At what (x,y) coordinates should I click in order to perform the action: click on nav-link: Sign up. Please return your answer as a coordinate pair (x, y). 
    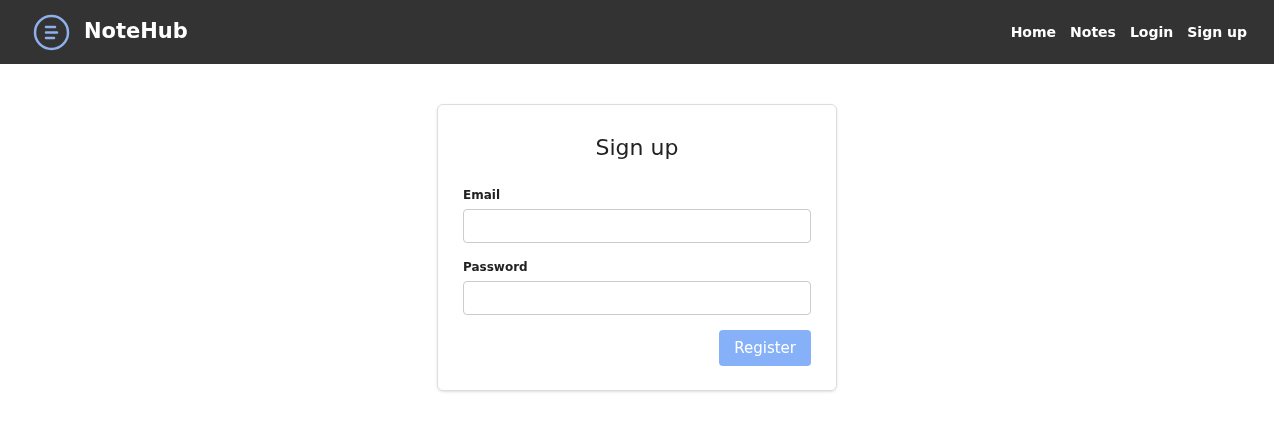
    Looking at the image, I should click on (1217, 32).